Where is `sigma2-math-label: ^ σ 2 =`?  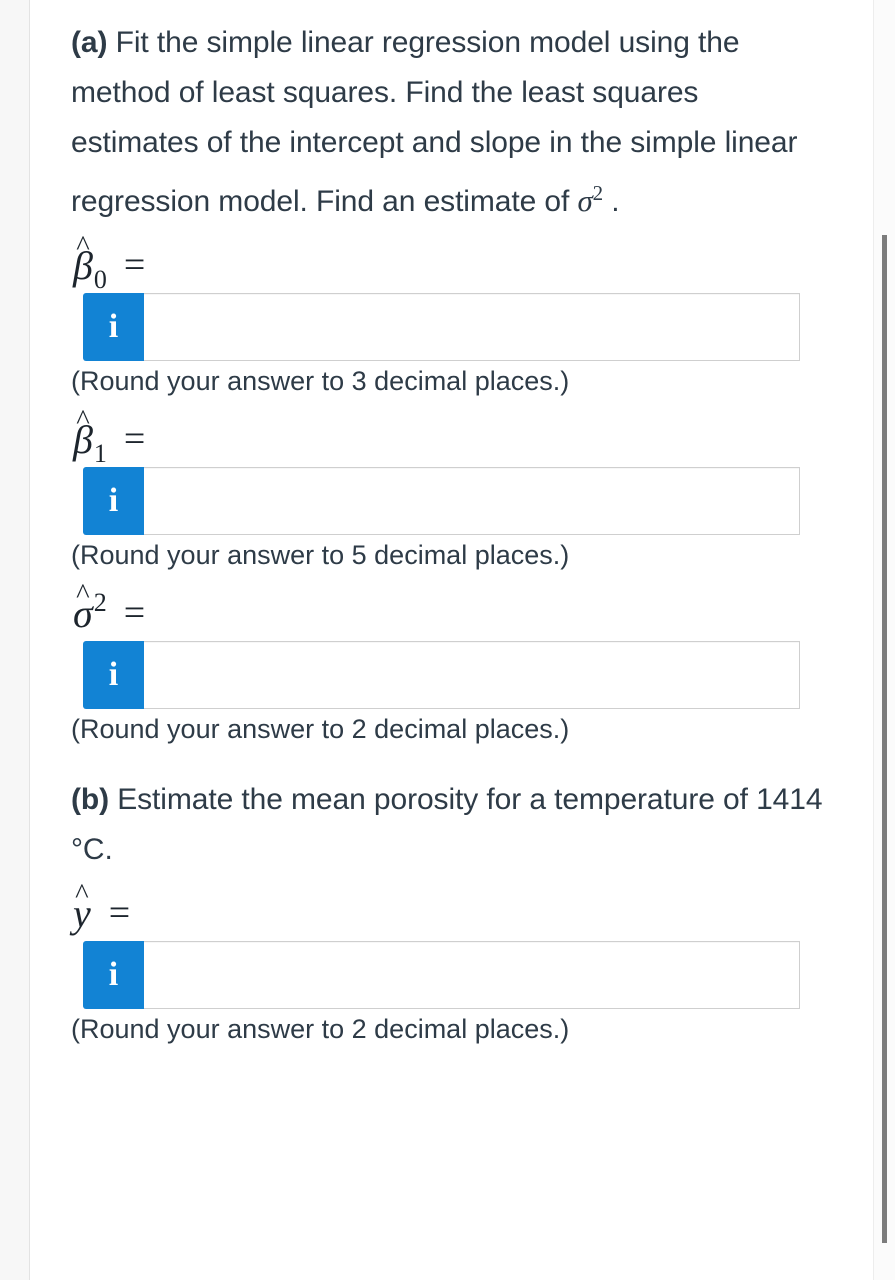
sigma2-math-label: ^ σ 2 = is located at coordinates (452, 606).